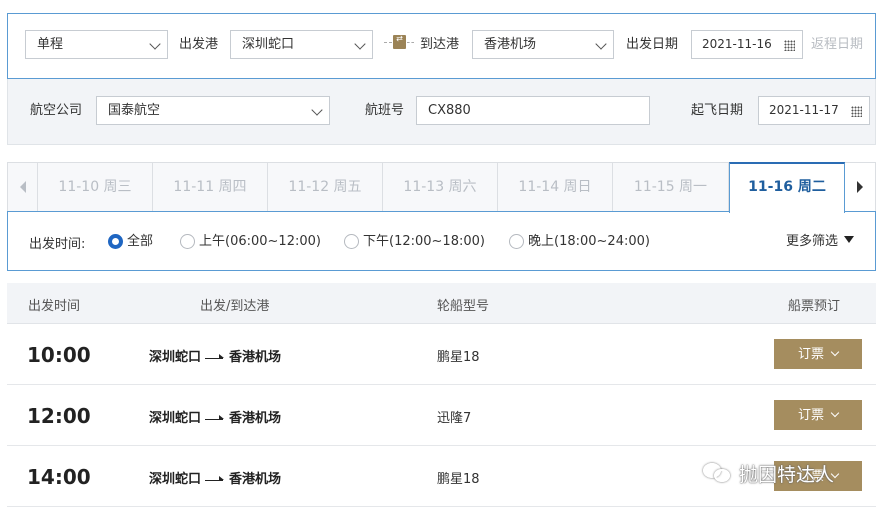 This screenshot has height=511, width=877. I want to click on filter-option-label: 下午(12:00~18:00), so click(424, 241).